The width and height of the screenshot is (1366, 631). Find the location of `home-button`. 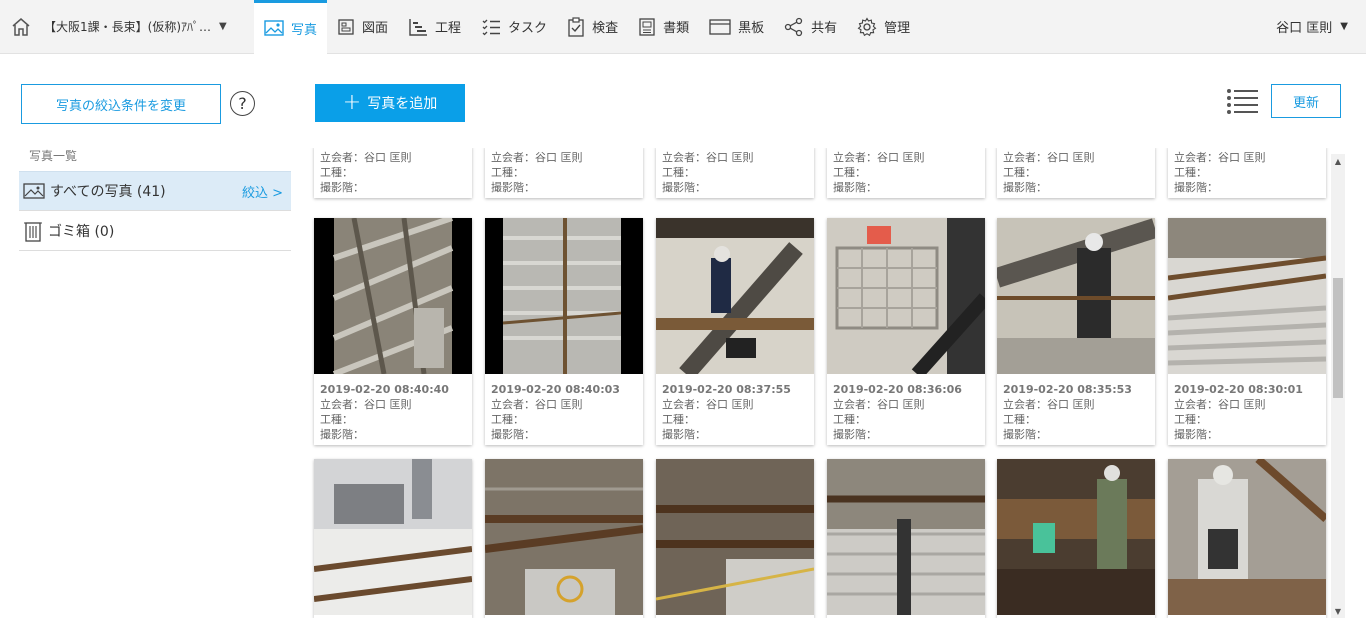

home-button is located at coordinates (21, 27).